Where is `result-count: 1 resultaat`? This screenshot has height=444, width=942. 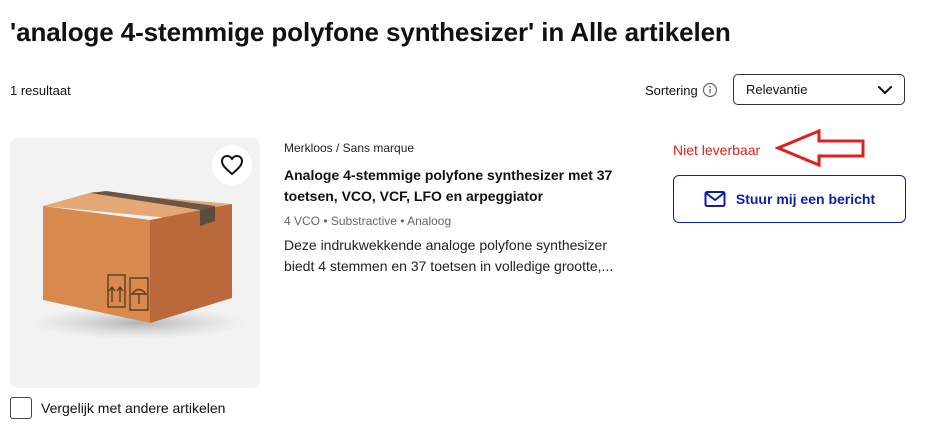 result-count: 1 resultaat is located at coordinates (40, 90).